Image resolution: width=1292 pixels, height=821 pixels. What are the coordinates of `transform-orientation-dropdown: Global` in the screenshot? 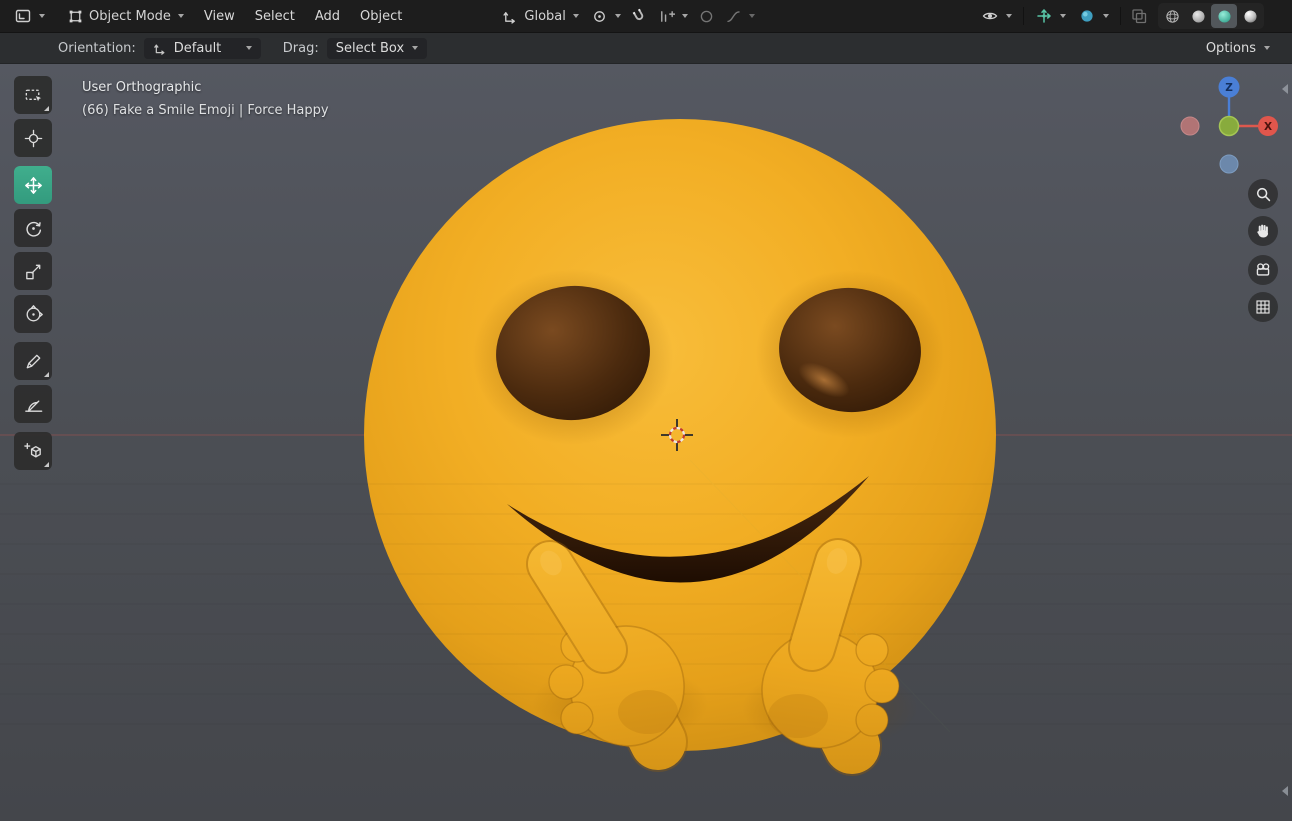 It's located at (540, 16).